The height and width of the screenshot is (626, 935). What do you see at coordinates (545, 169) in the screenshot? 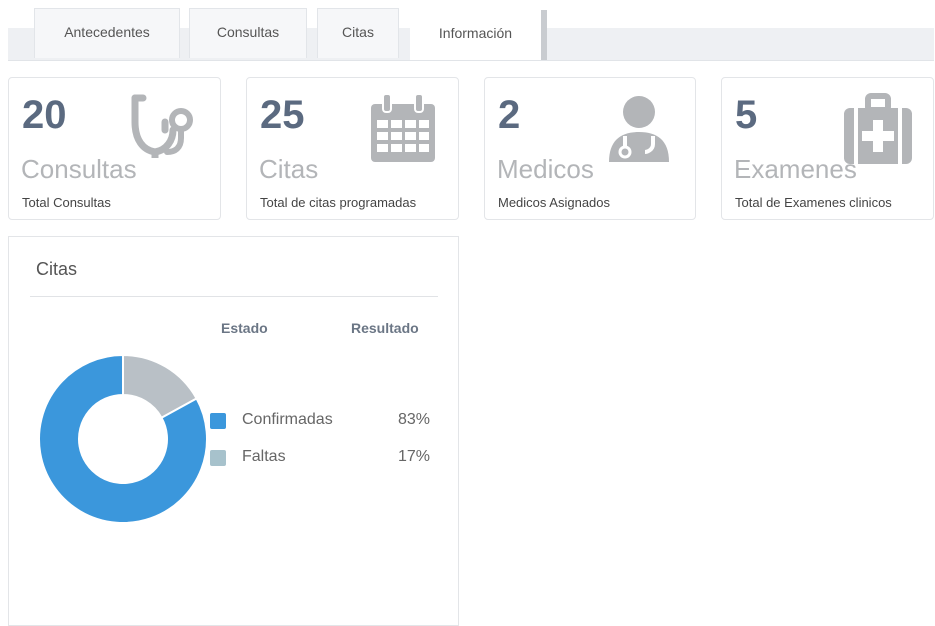
I see `stat-title: Medicos` at bounding box center [545, 169].